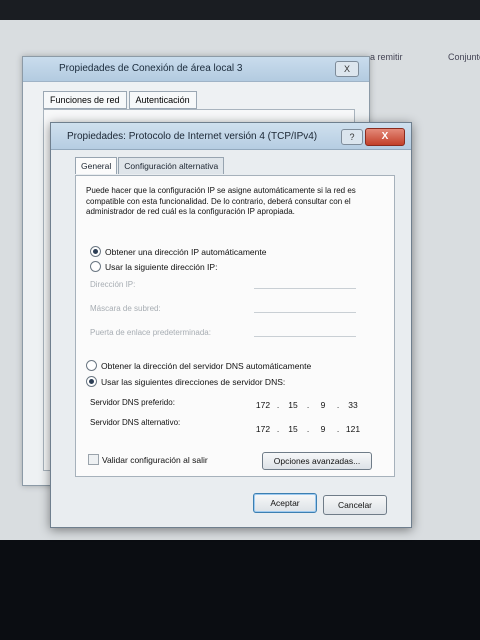 The image size is (480, 640). I want to click on ip-auto-radio, so click(95, 251).